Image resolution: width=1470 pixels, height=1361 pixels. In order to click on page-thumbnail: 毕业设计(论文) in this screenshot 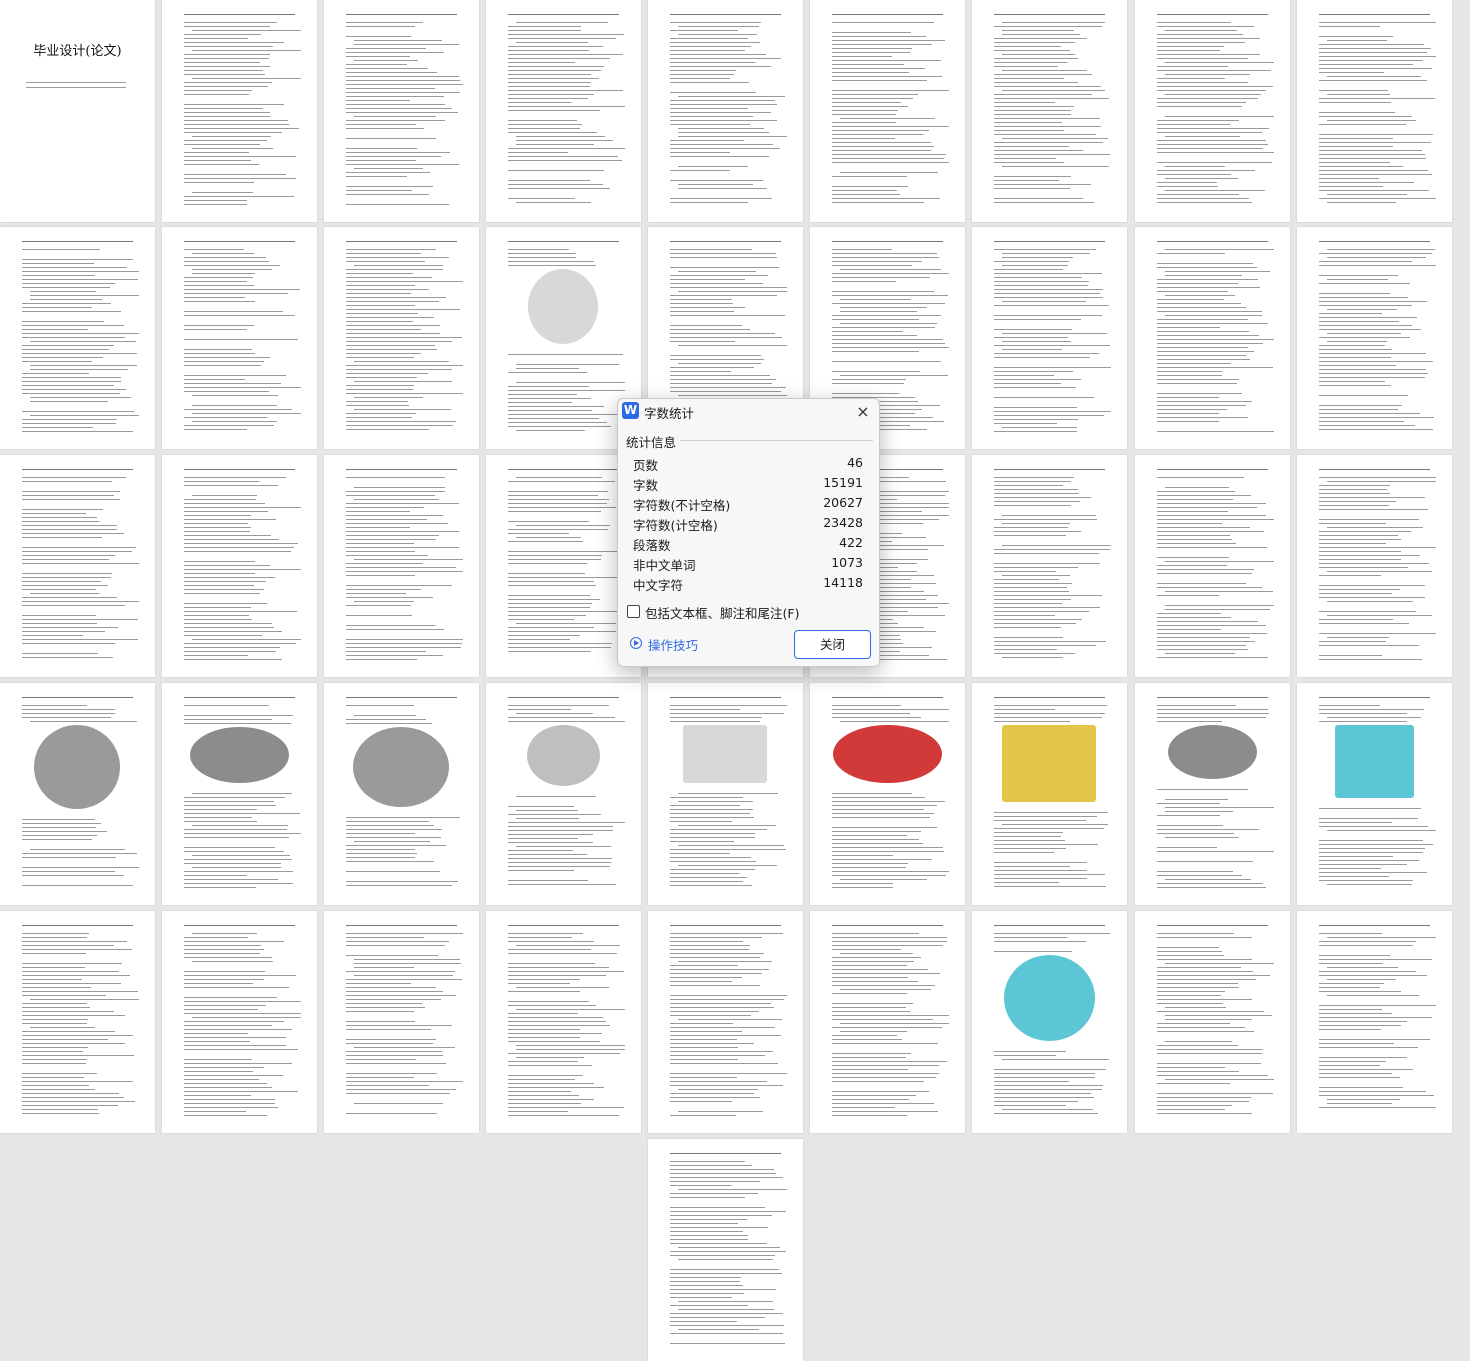, I will do `click(77, 111)`.